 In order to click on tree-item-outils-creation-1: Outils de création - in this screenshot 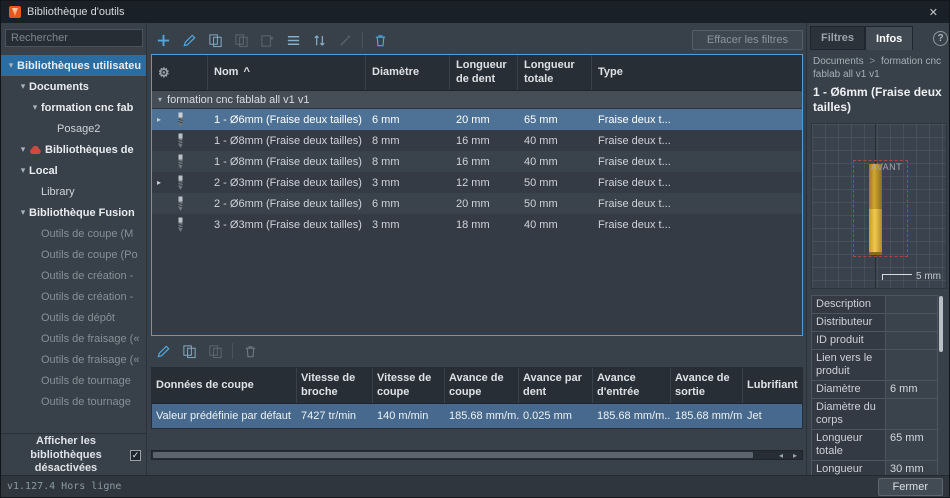, I will do `click(73, 275)`.